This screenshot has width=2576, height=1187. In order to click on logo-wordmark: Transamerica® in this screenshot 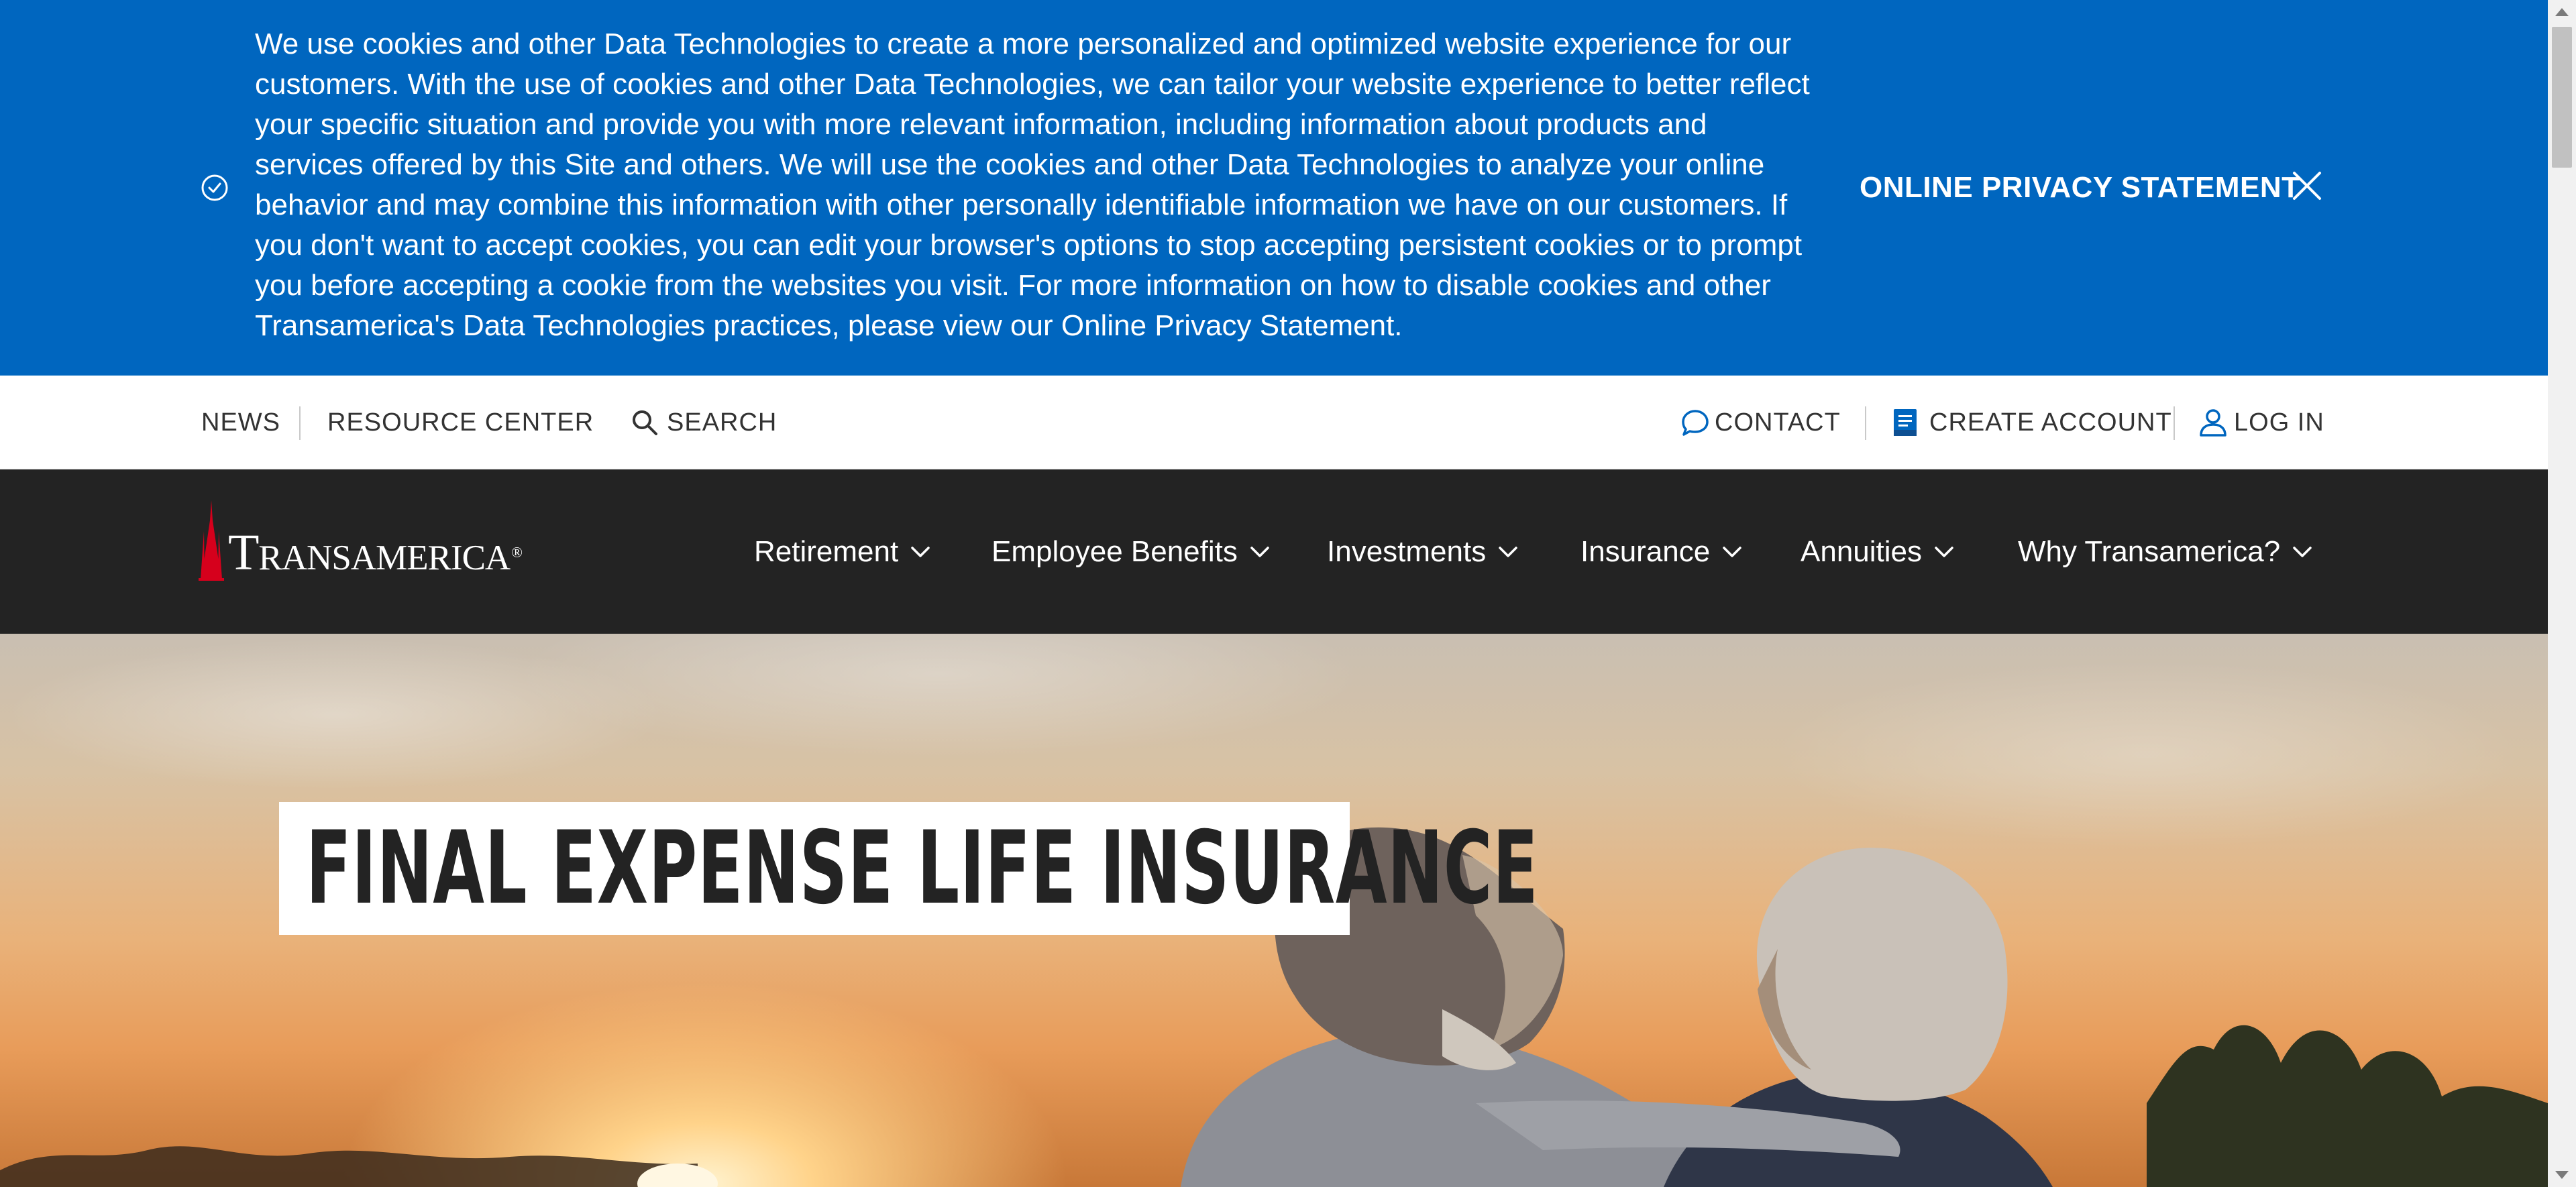, I will do `click(375, 552)`.